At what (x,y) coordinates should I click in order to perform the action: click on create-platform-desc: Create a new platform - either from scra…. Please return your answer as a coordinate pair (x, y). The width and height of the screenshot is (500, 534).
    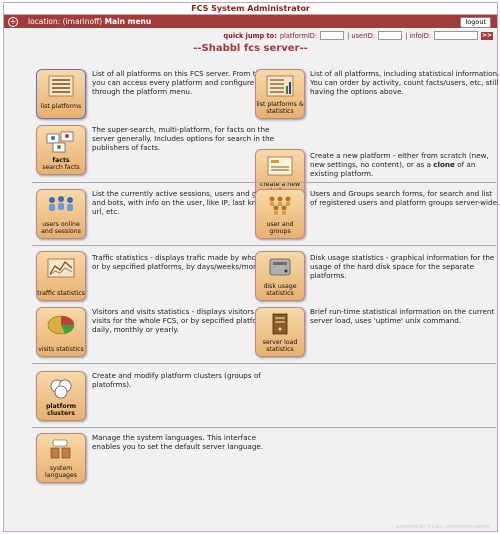
    Looking at the image, I should click on (405, 164).